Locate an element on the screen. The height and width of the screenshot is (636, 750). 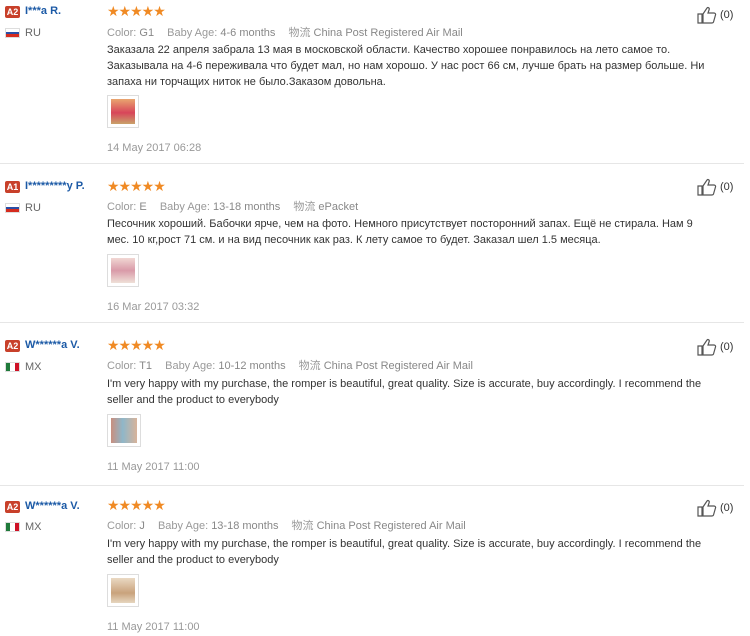
review-date: 16 Mar 2017 03:32 is located at coordinates (153, 307).